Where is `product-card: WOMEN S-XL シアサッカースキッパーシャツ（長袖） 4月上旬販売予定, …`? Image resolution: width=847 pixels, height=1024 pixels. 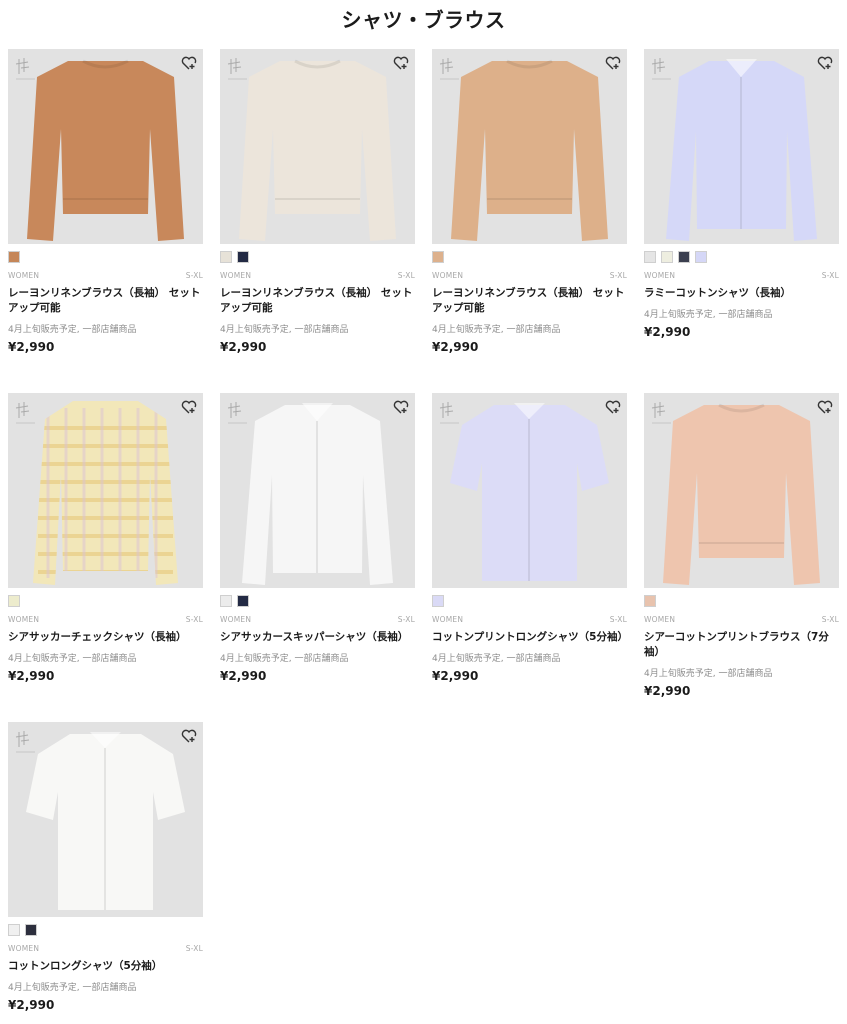 product-card: WOMEN S-XL シアサッカースキッパーシャツ（長袖） 4月上旬販売予定, … is located at coordinates (317, 538).